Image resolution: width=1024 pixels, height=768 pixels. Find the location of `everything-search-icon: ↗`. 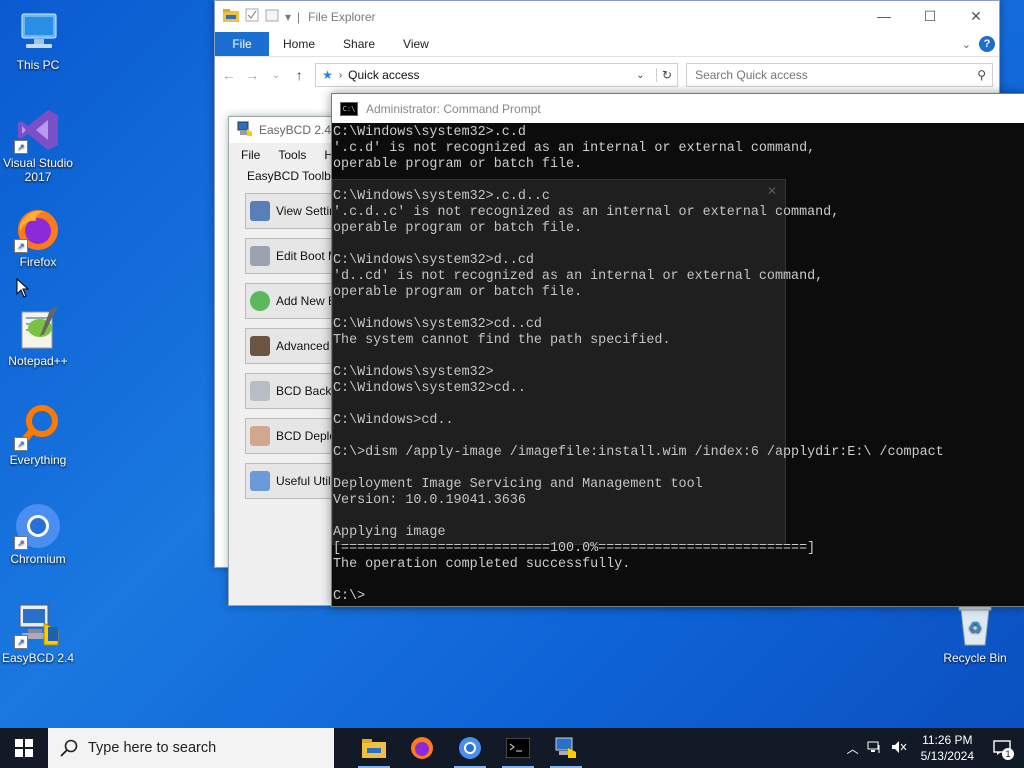

everything-search-icon: ↗ is located at coordinates (38, 427).